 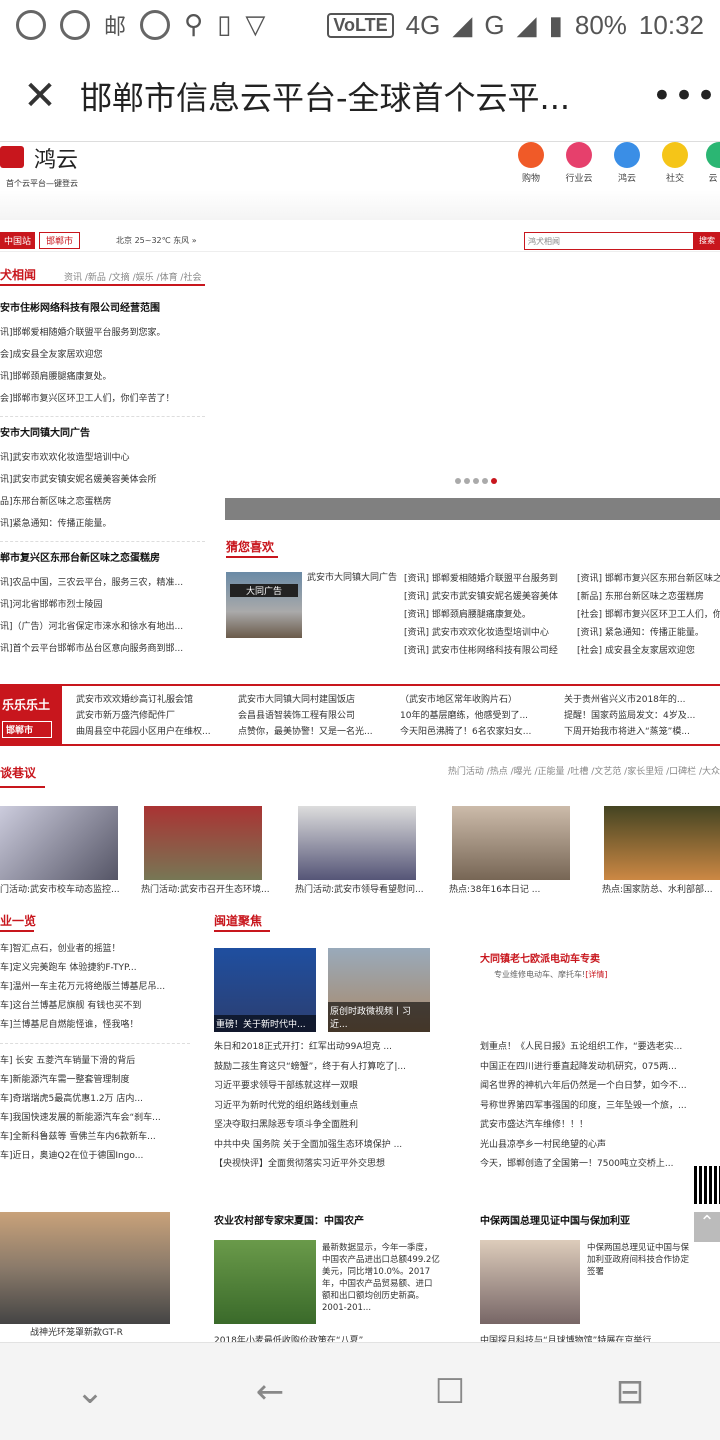 What do you see at coordinates (265, 1282) in the screenshot?
I see `agri-image` at bounding box center [265, 1282].